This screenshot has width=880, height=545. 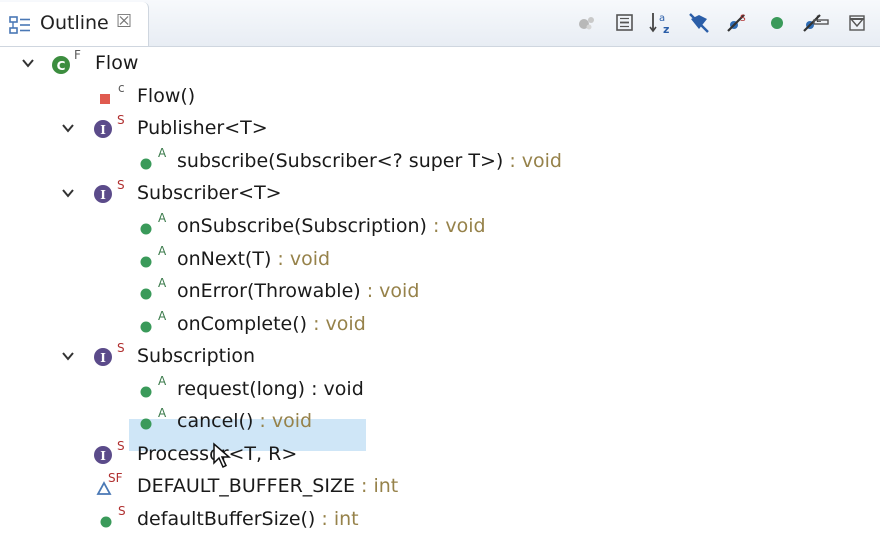 What do you see at coordinates (117, 63) in the screenshot?
I see `tree-item-label: Flow` at bounding box center [117, 63].